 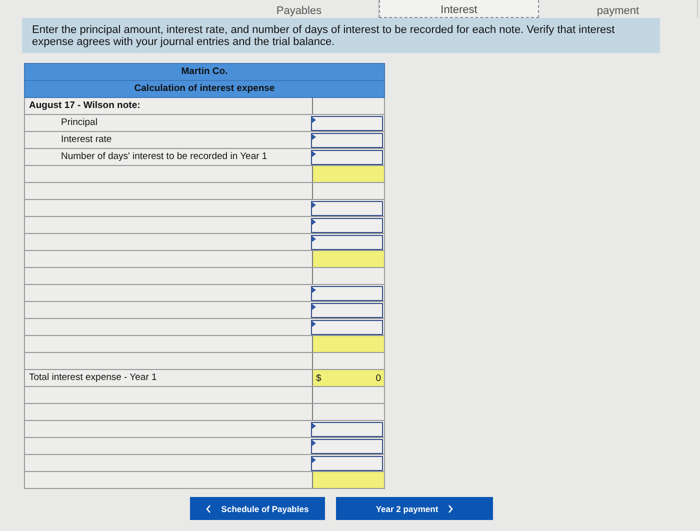 I want to click on currency-sign: $, so click(x=319, y=378).